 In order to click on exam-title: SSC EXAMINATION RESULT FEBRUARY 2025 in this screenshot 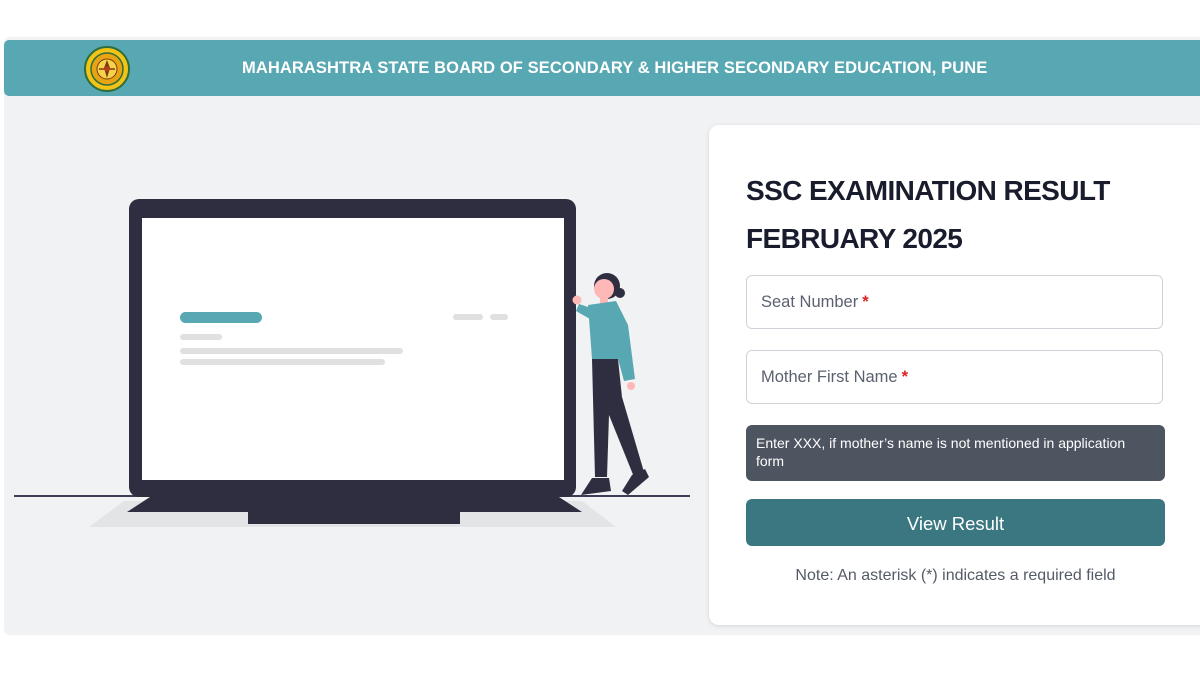, I will do `click(956, 215)`.